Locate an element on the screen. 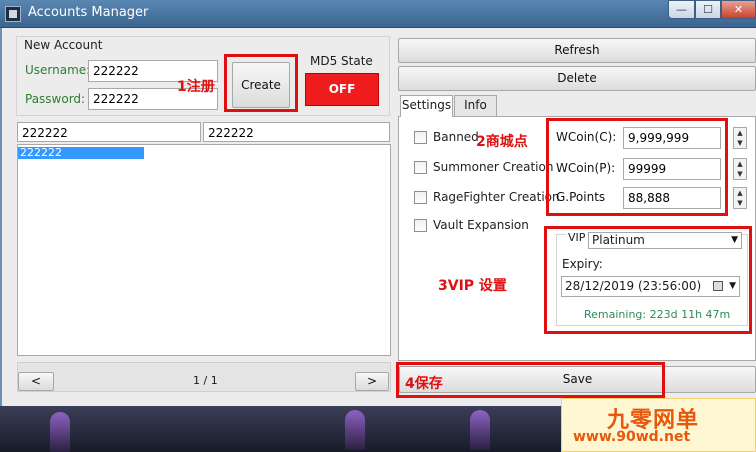 This screenshot has height=452, width=756. banned-label: Banned is located at coordinates (456, 137).